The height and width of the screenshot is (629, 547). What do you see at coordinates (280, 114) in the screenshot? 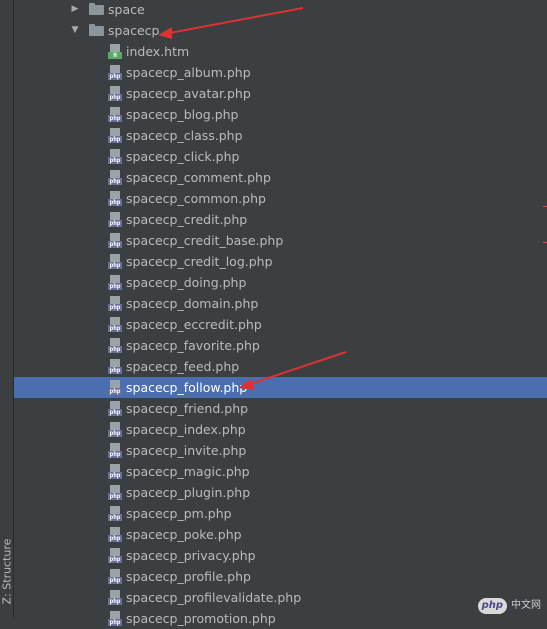
I see `file-row: php spacecp_blog.php` at bounding box center [280, 114].